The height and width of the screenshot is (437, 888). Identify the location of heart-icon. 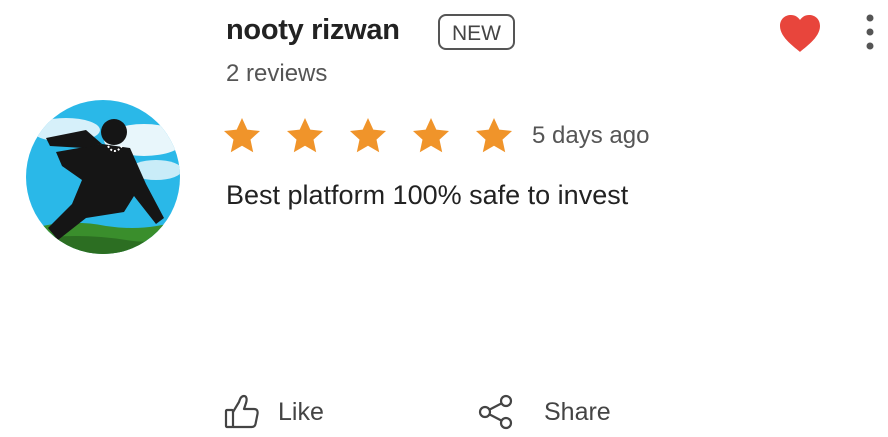
(800, 34).